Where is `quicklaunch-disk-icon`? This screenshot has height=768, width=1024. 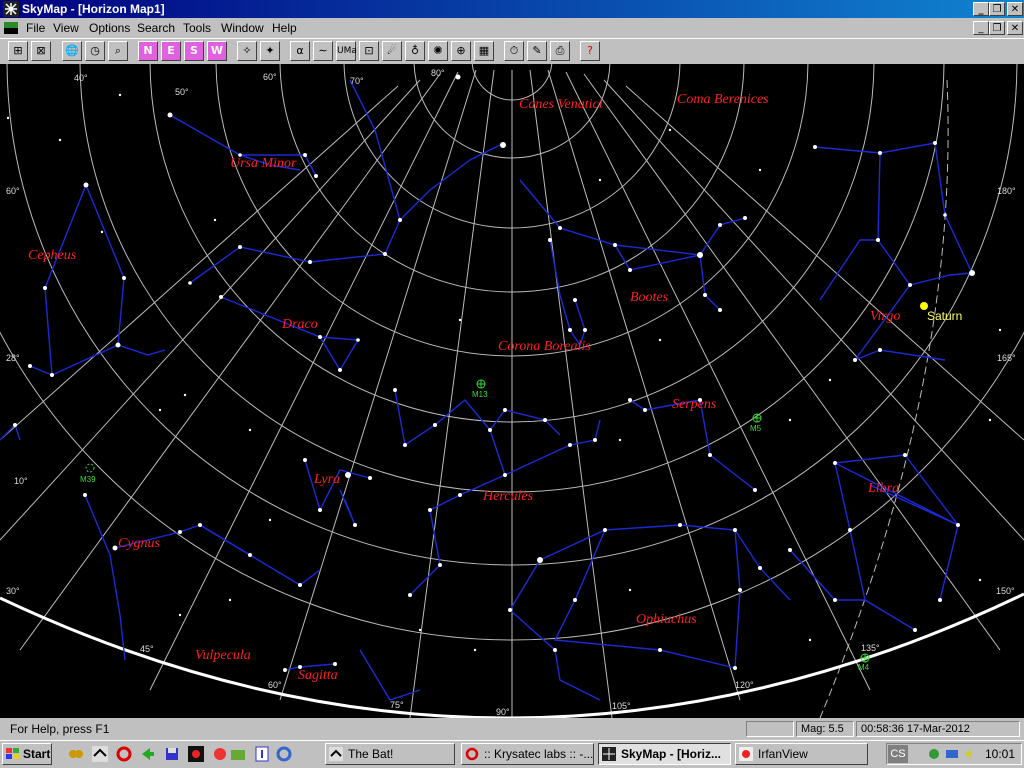
quicklaunch-disk-icon is located at coordinates (172, 754).